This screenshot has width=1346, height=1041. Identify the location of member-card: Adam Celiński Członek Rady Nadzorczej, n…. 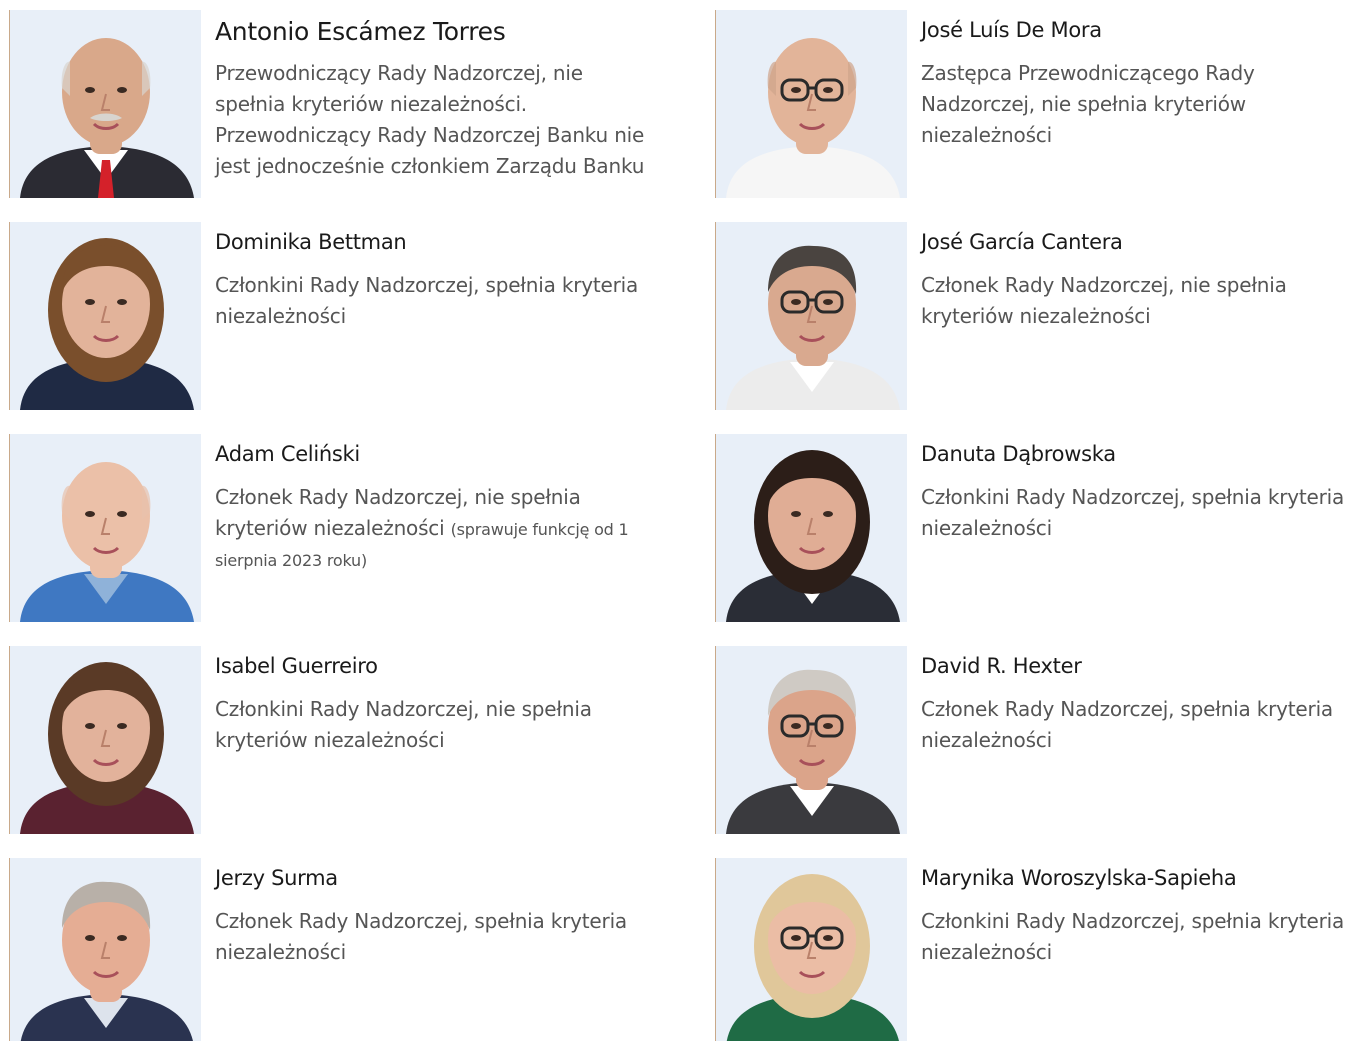
(329, 528).